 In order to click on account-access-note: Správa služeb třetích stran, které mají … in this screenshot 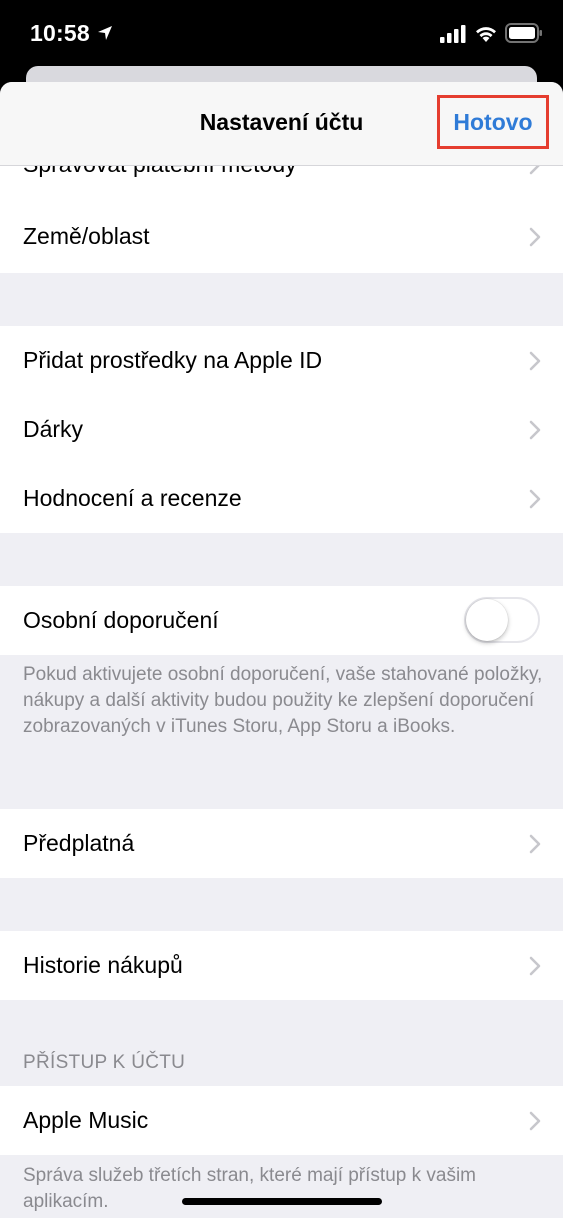, I will do `click(250, 1188)`.